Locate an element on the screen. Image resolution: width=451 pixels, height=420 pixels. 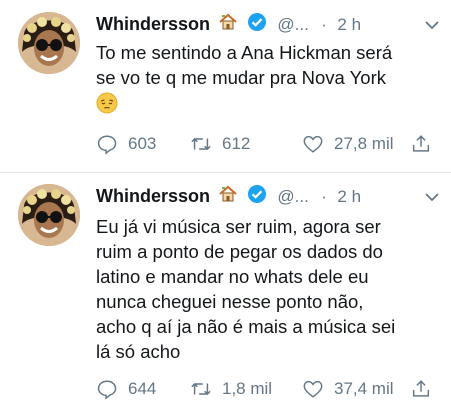
tweet-text-line: nunca cheguei nesse ponto não, is located at coordinates (230, 301).